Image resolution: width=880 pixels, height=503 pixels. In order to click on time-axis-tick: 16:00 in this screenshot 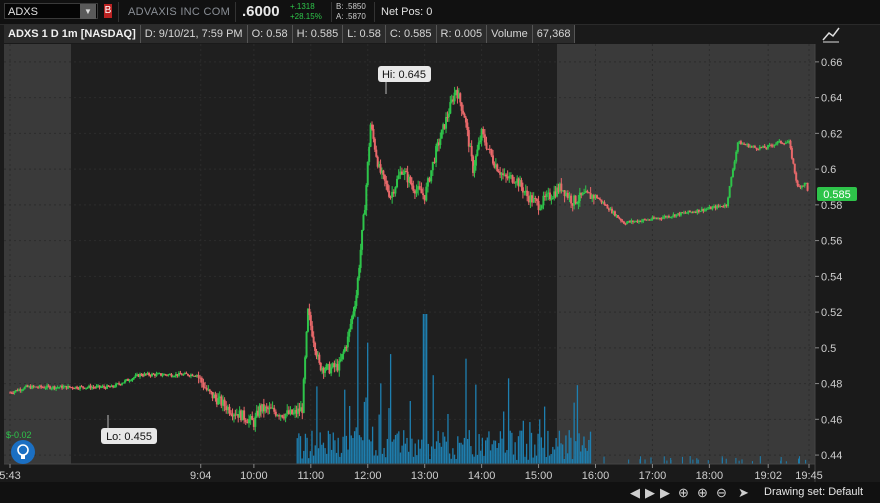, I will do `click(596, 476)`.